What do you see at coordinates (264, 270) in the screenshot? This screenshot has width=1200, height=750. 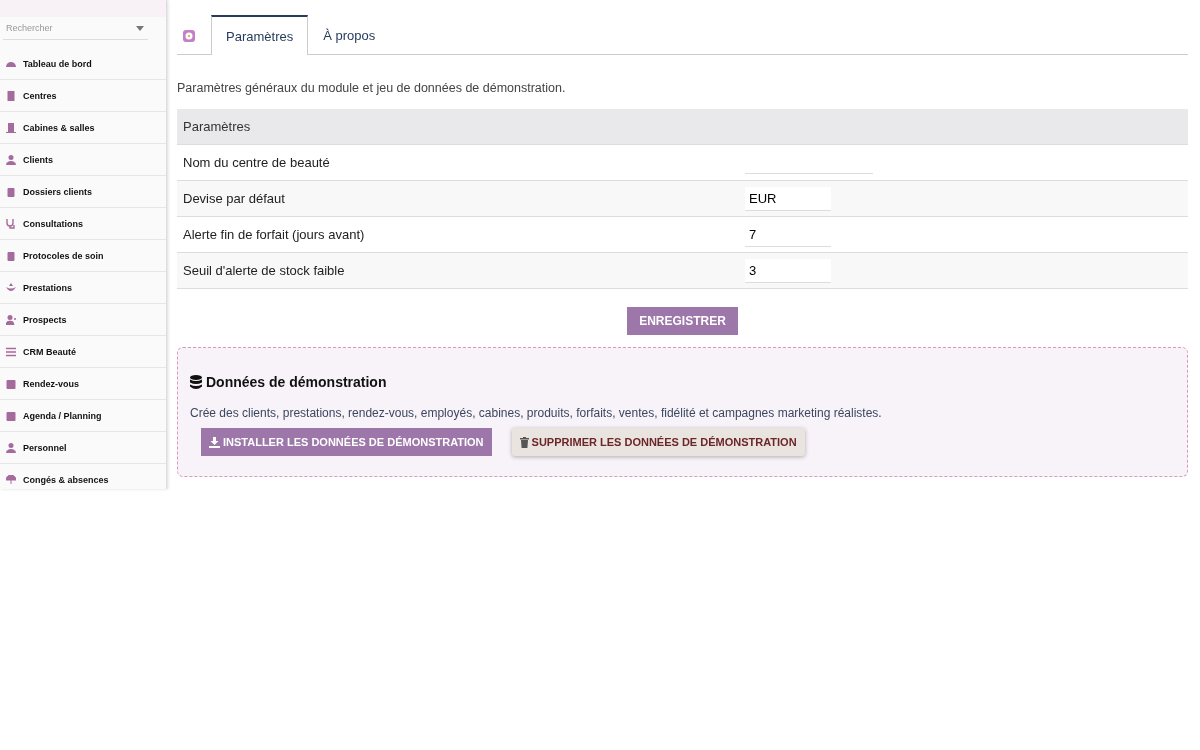 I see `setting-label: Seuil d'alerte de stock faible` at bounding box center [264, 270].